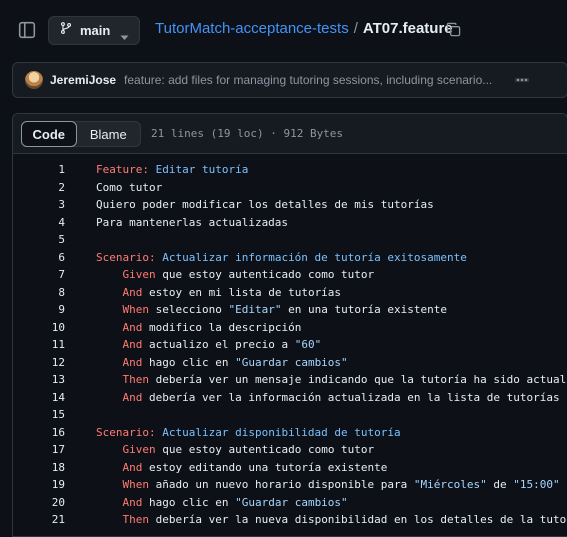 This screenshot has height=537, width=567. What do you see at coordinates (34, 80) in the screenshot?
I see `avatar` at bounding box center [34, 80].